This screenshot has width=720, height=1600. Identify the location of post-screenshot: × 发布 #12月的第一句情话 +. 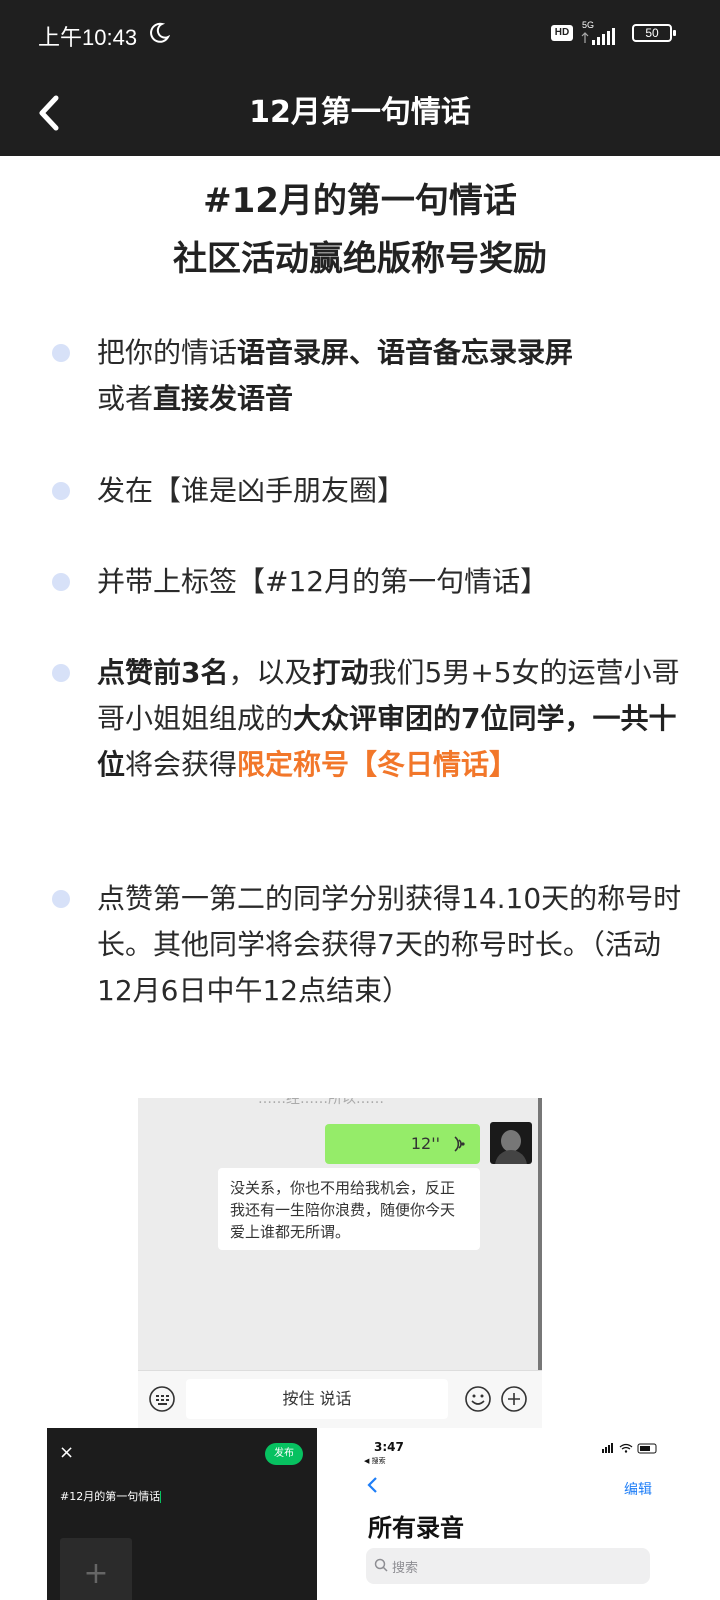
(182, 1514).